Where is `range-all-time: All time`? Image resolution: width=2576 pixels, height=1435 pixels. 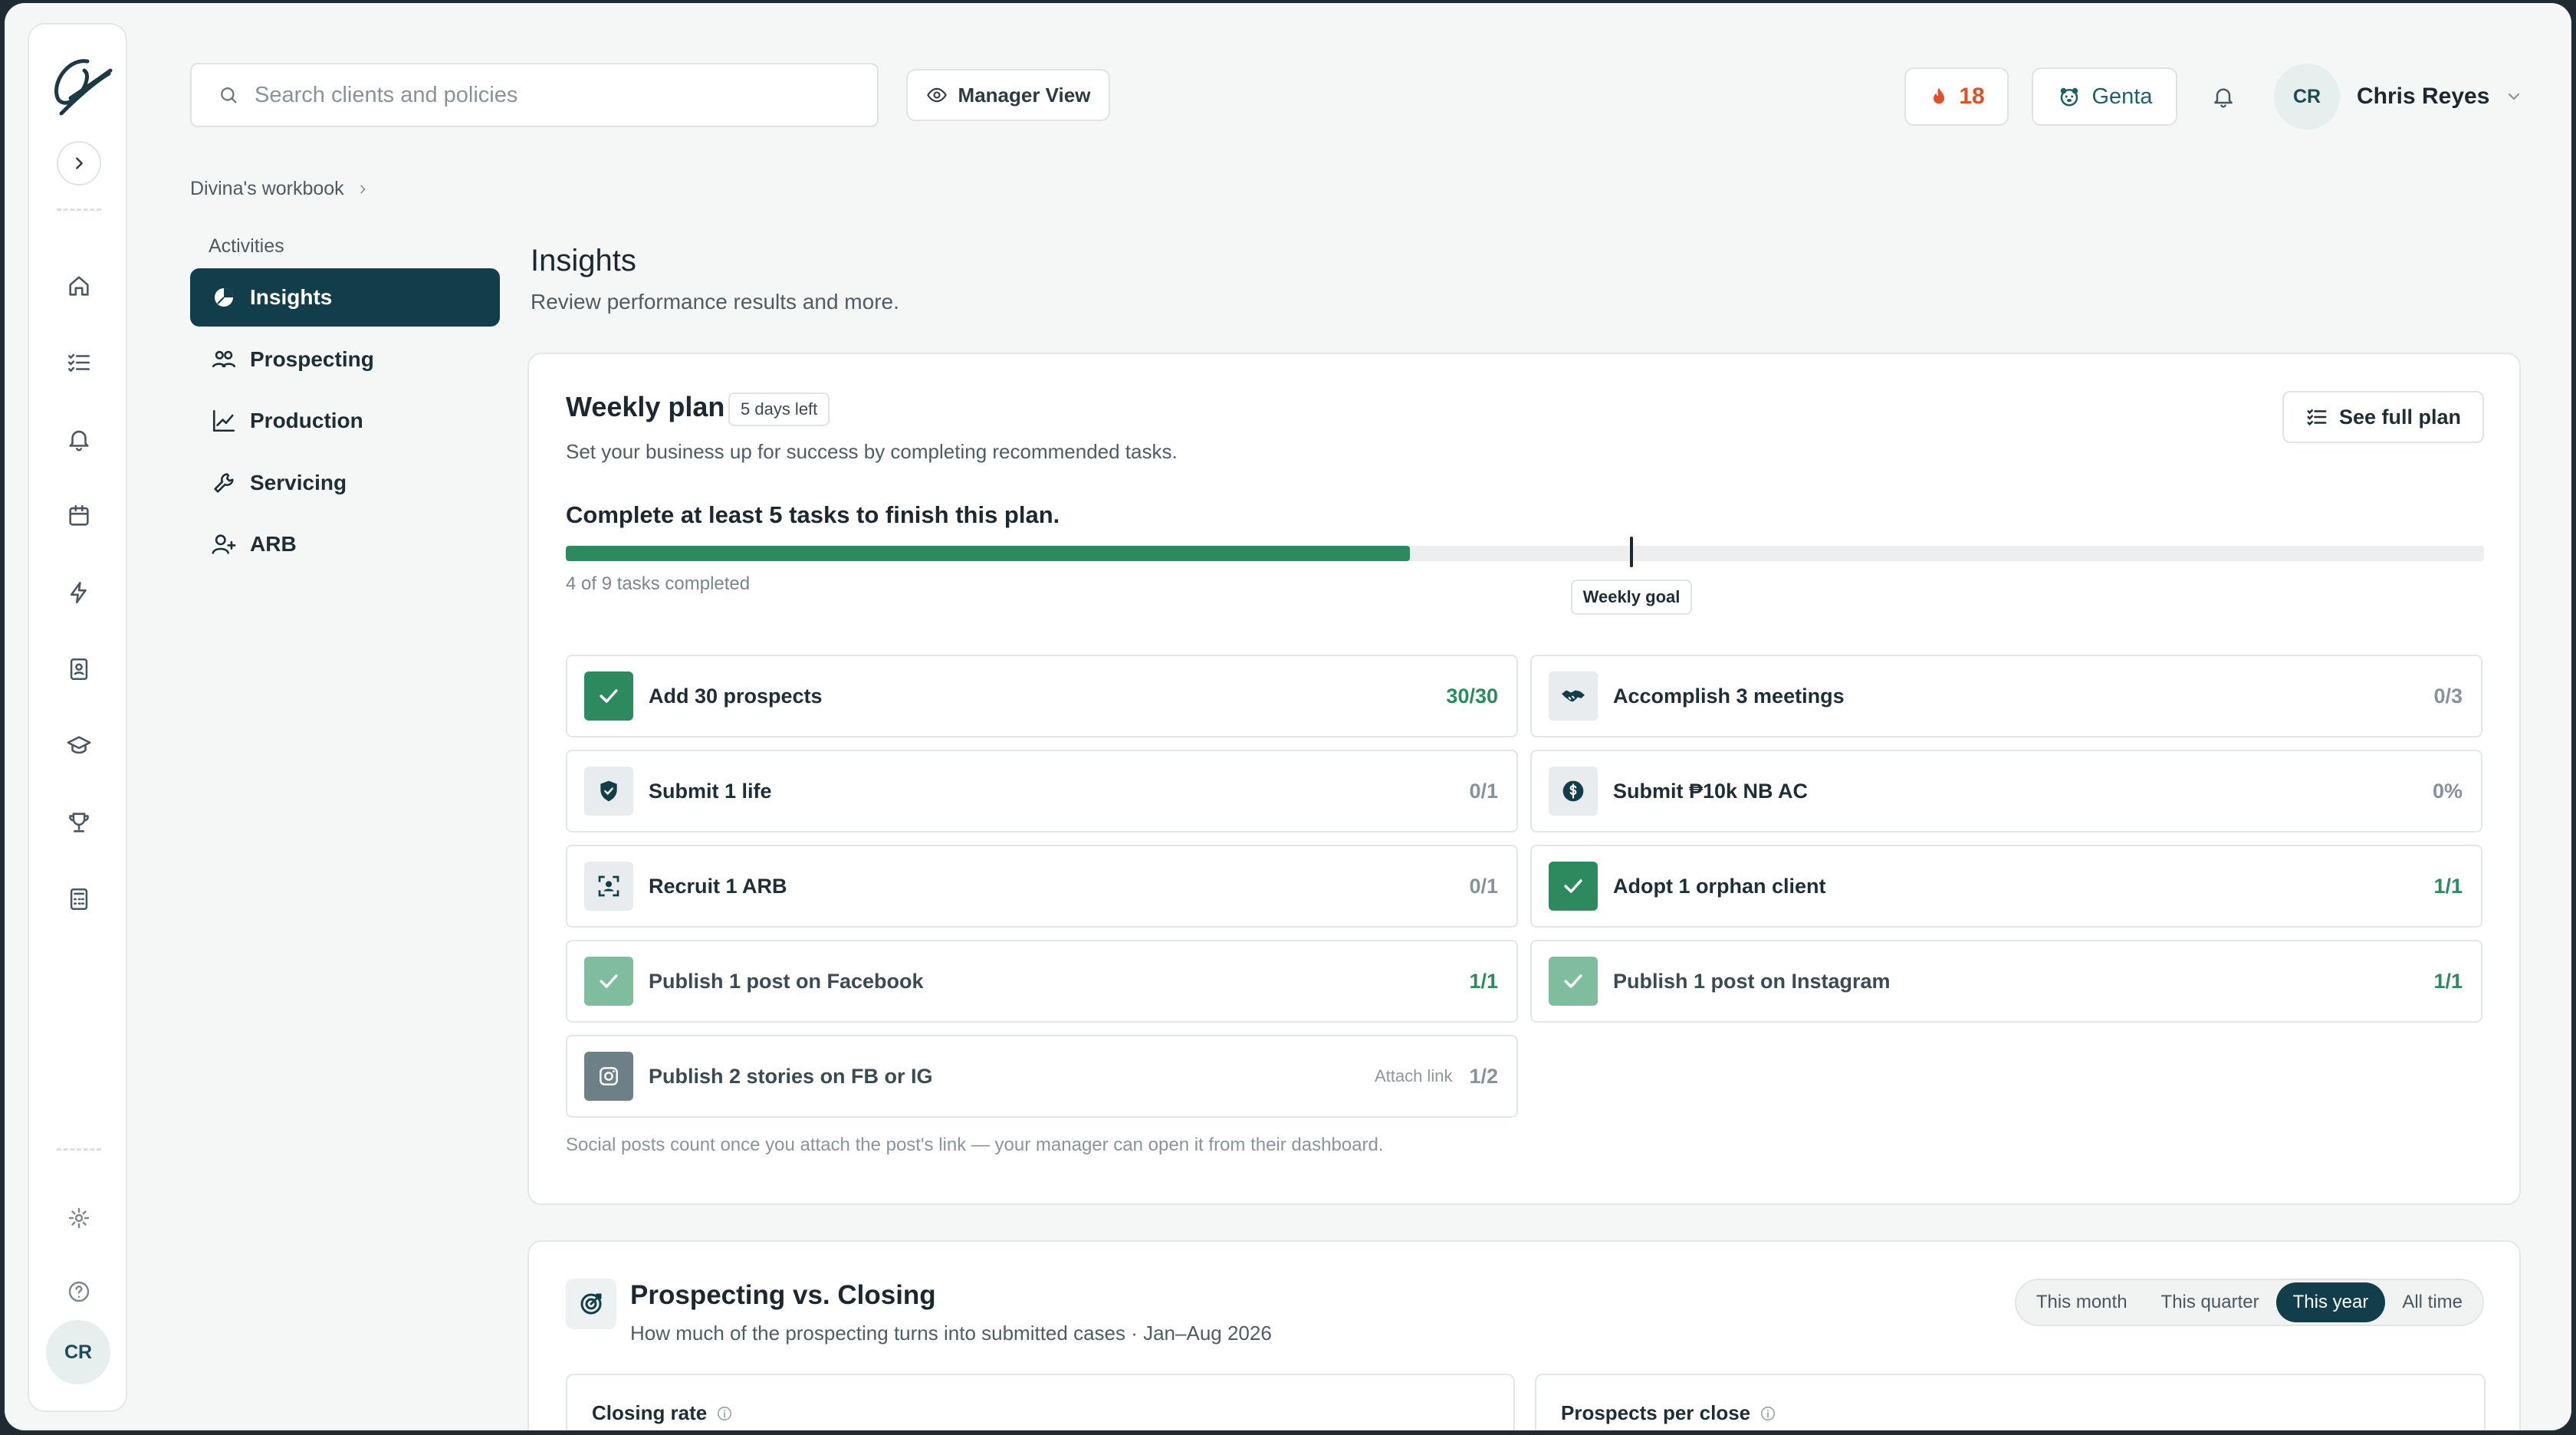
range-all-time: All time is located at coordinates (2432, 1302).